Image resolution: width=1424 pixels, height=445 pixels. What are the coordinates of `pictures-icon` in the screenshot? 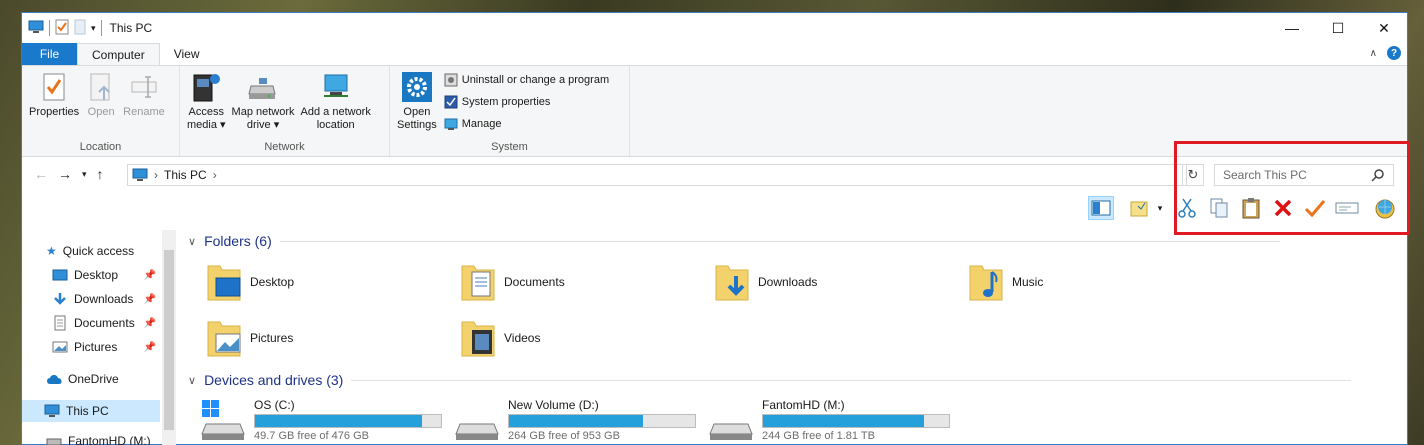 It's located at (60, 347).